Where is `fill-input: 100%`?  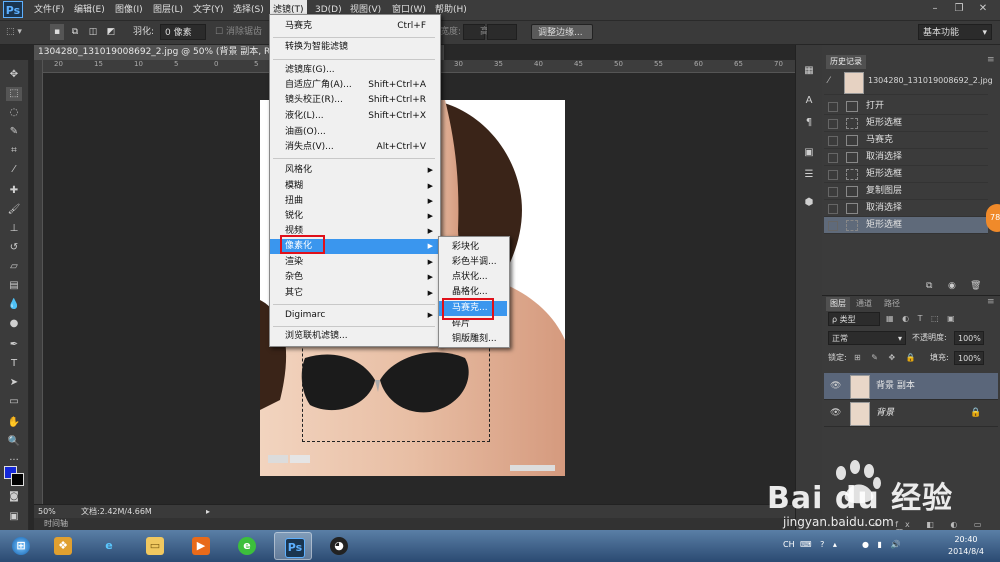
fill-input: 100% is located at coordinates (969, 358).